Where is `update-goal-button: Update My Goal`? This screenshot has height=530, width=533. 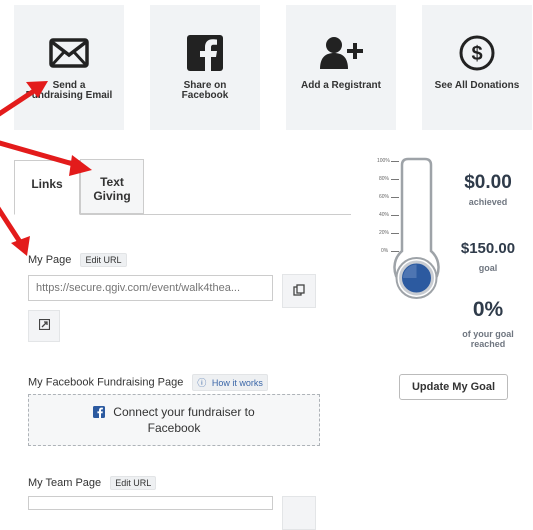
update-goal-button: Update My Goal is located at coordinates (453, 387).